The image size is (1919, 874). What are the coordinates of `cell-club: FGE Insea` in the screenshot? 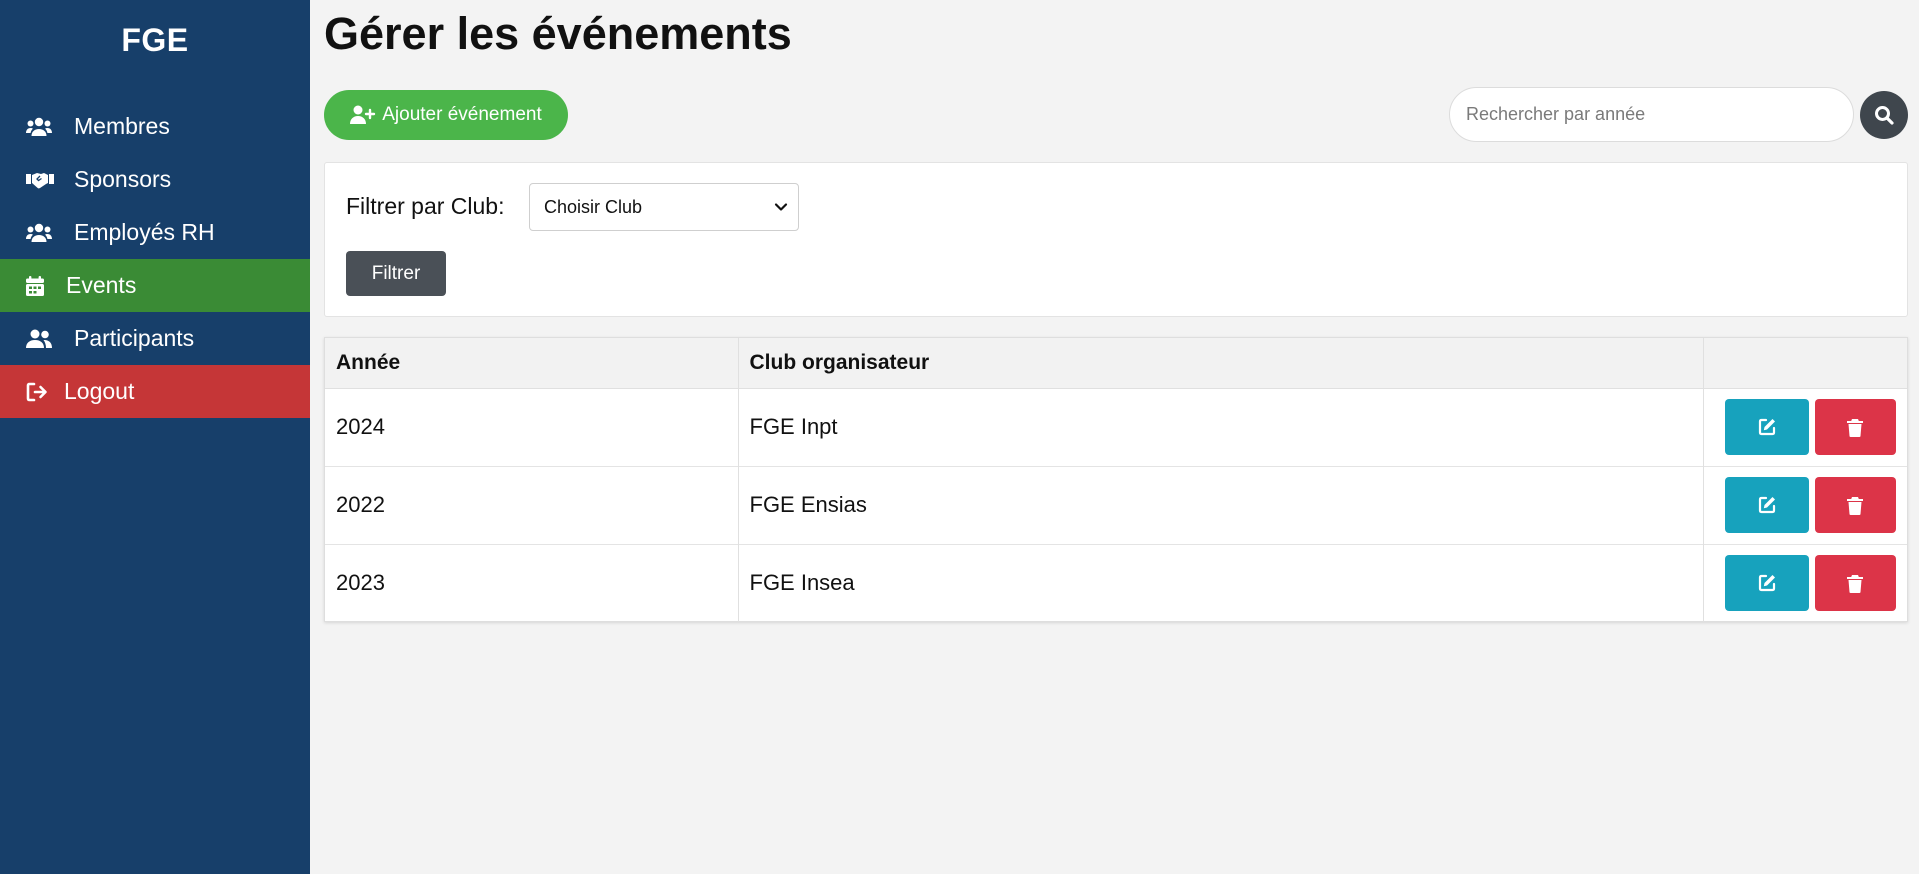 It's located at (1221, 583).